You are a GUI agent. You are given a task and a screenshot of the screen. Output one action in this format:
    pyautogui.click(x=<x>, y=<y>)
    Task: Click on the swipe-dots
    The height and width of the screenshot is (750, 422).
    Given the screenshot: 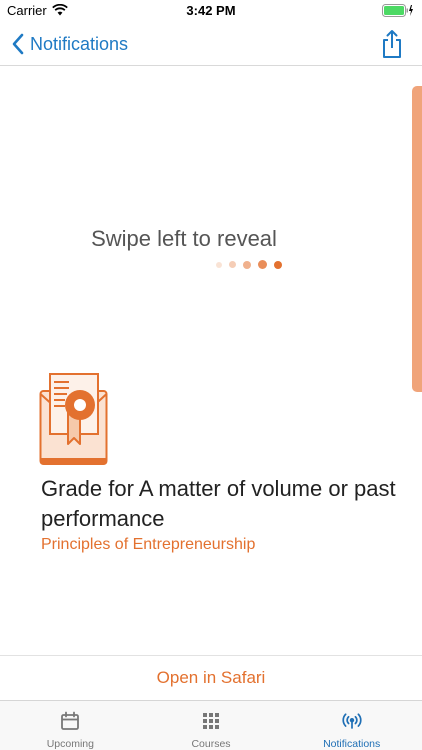 What is the action you would take?
    pyautogui.click(x=252, y=264)
    